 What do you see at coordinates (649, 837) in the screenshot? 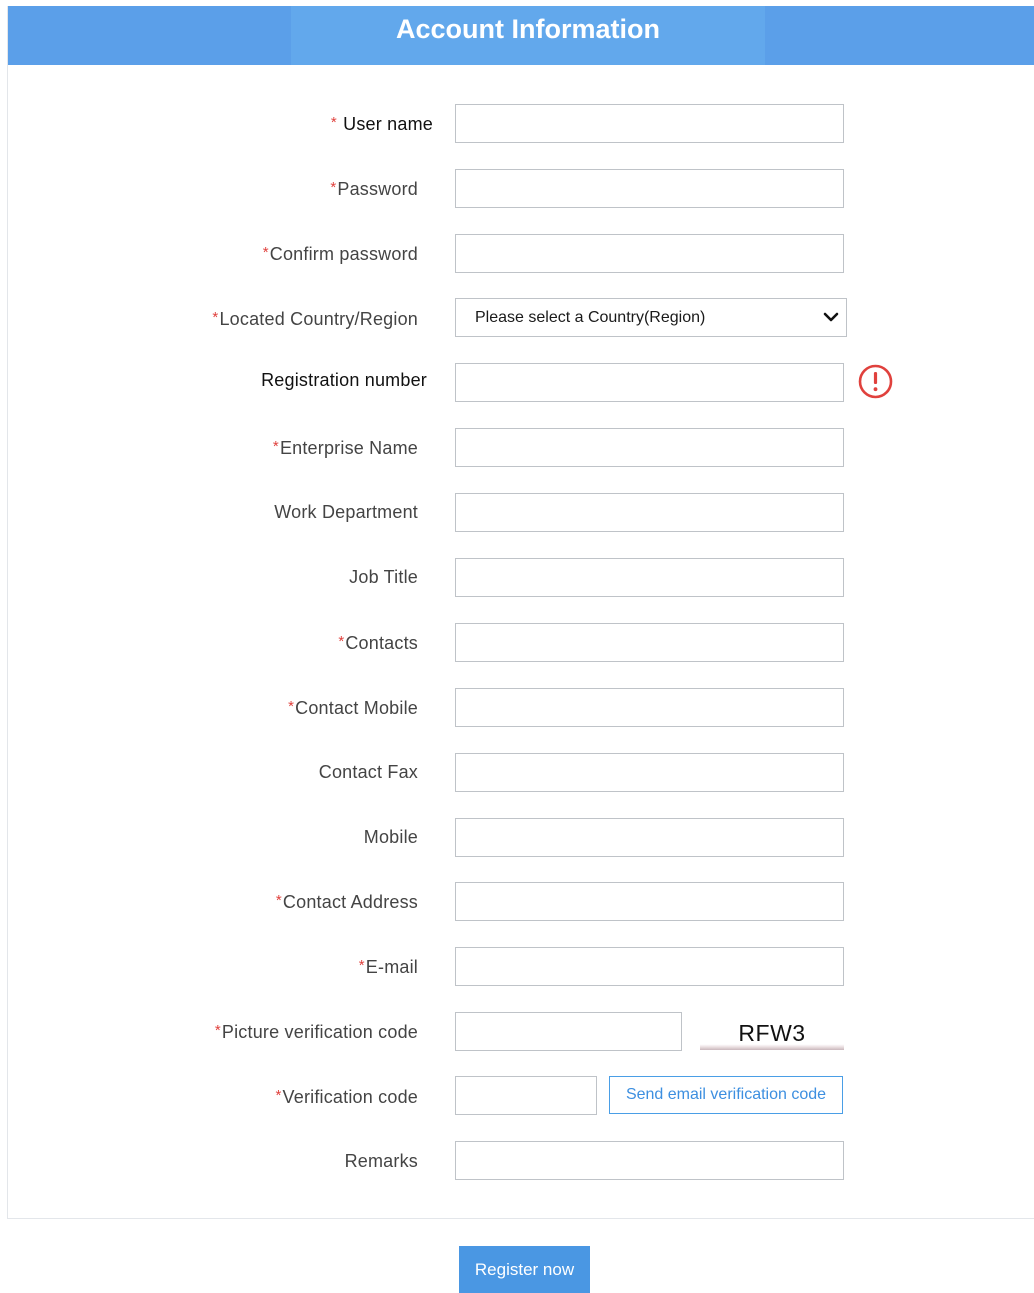
I see `mobile-input` at bounding box center [649, 837].